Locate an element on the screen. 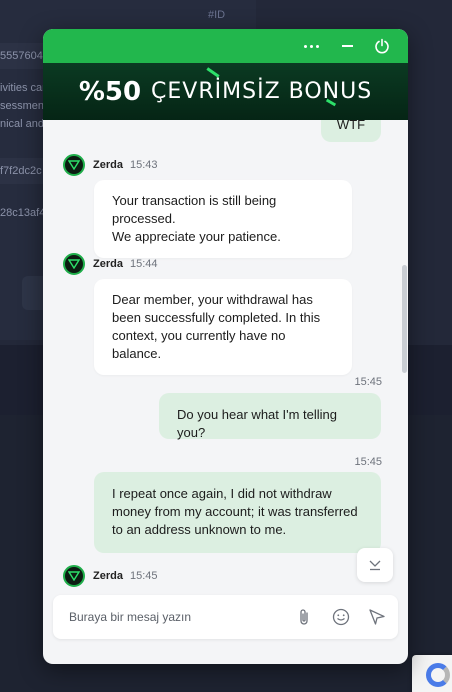 This screenshot has width=452, height=692. recaptcha-badge is located at coordinates (432, 673).